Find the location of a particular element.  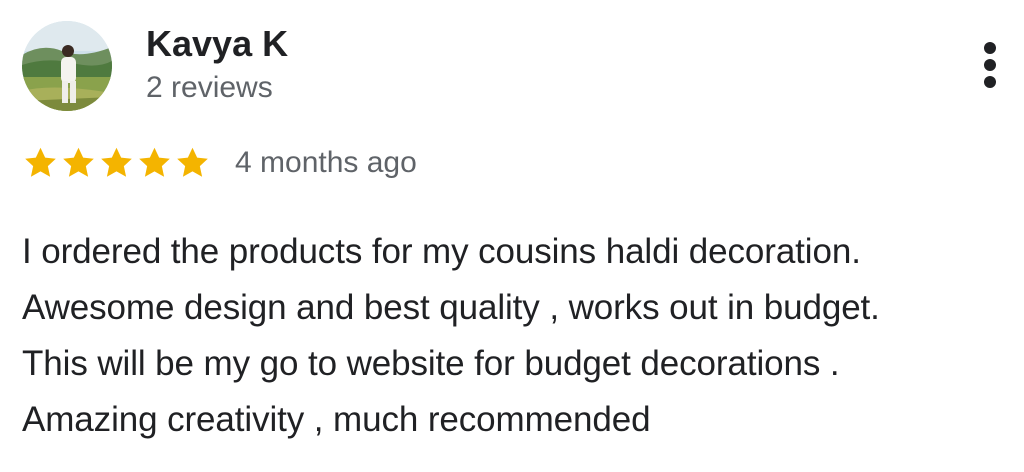

avatar is located at coordinates (67, 66).